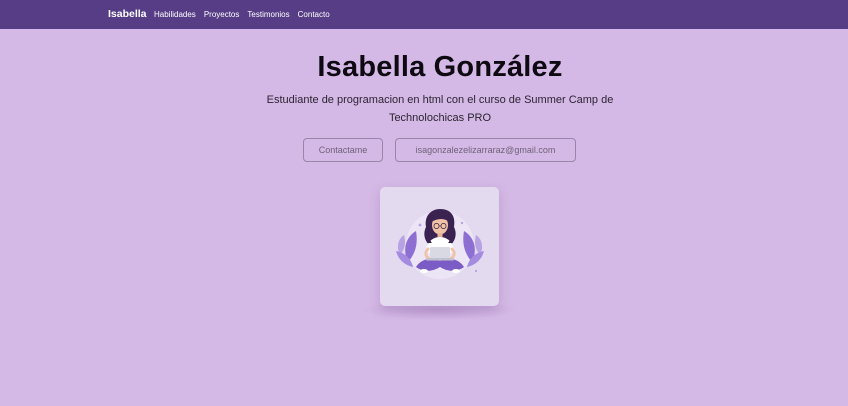  Describe the element at coordinates (485, 150) in the screenshot. I see `email-button: isagonzalezelizarraraz@gmail.com` at that location.